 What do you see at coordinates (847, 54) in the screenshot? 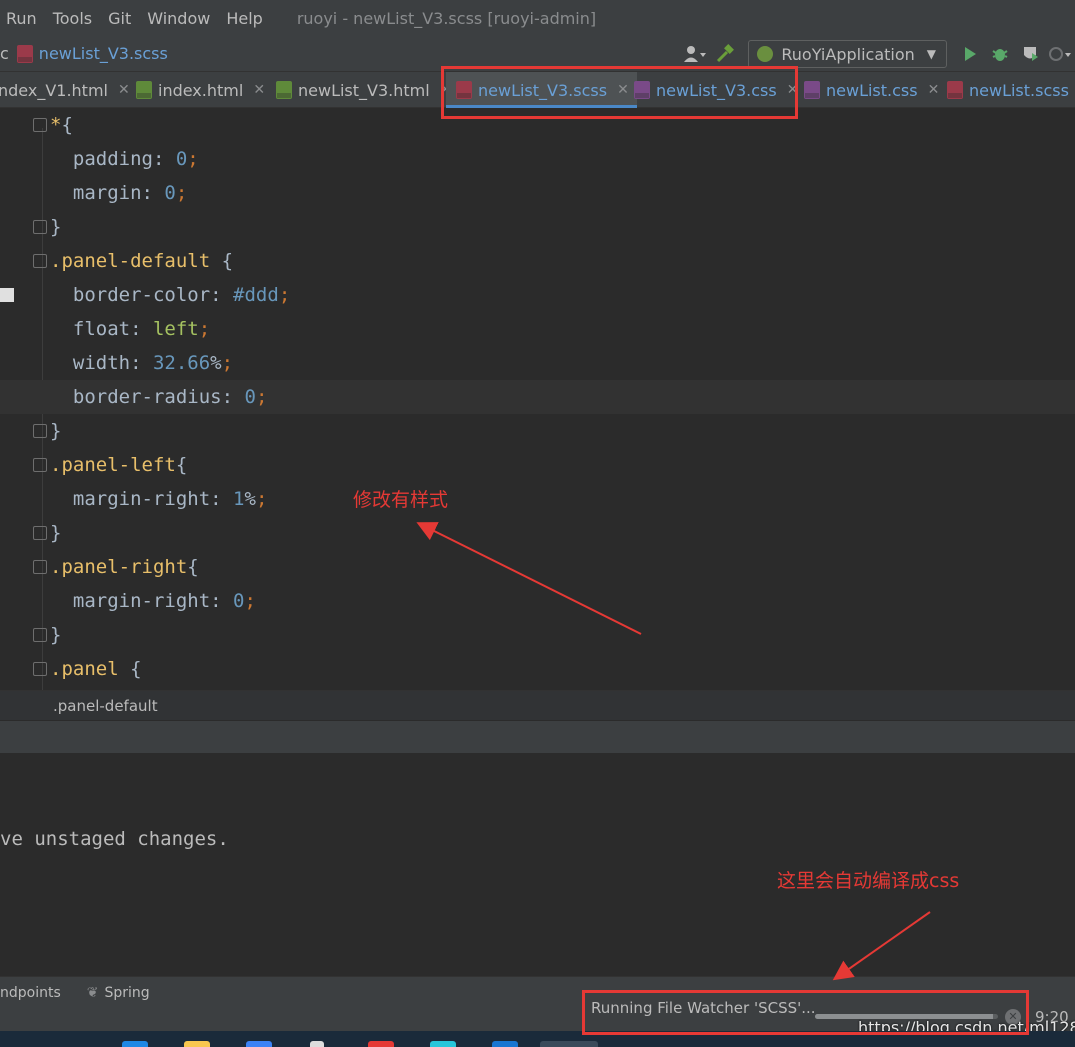
I see `run-configuration-dropdown: RuoYiApplication ▼` at bounding box center [847, 54].